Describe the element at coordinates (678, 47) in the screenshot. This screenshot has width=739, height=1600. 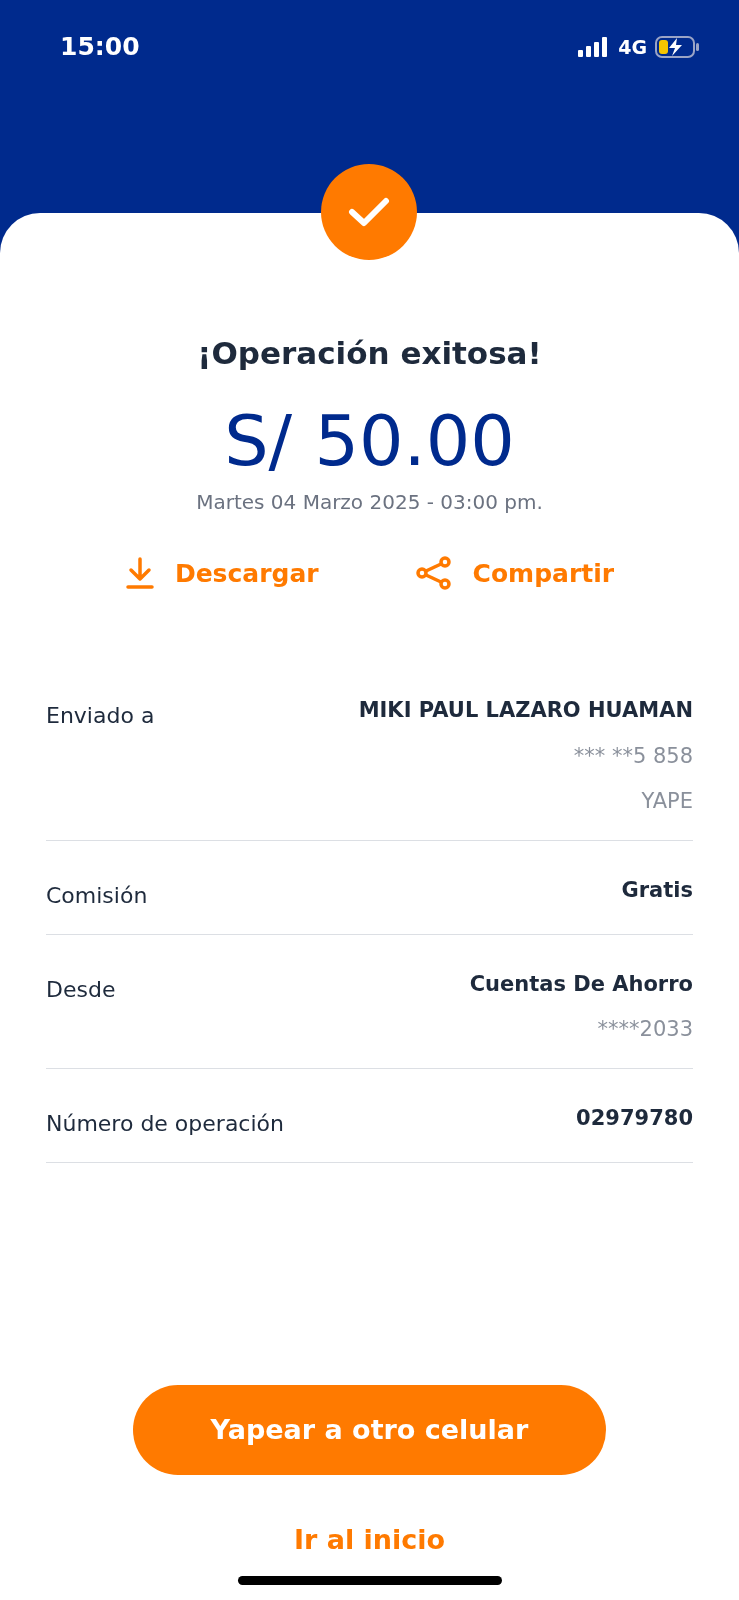
I see `battery-charging-icon` at that location.